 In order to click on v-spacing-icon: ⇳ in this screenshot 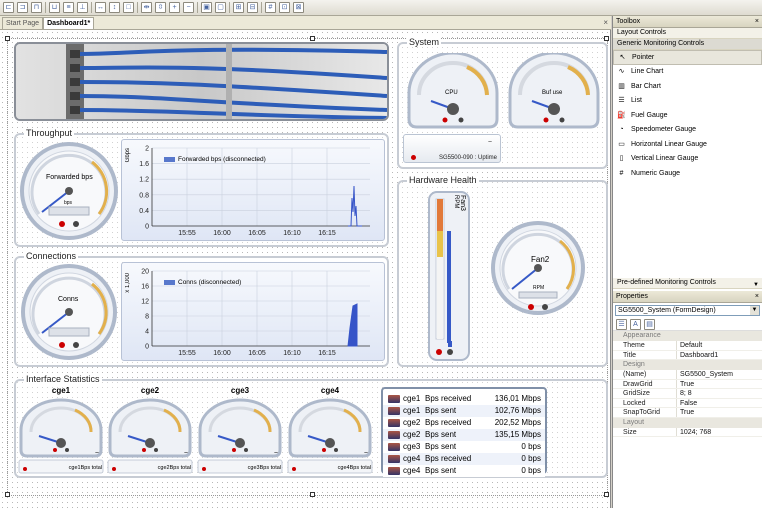, I will do `click(160, 7)`.